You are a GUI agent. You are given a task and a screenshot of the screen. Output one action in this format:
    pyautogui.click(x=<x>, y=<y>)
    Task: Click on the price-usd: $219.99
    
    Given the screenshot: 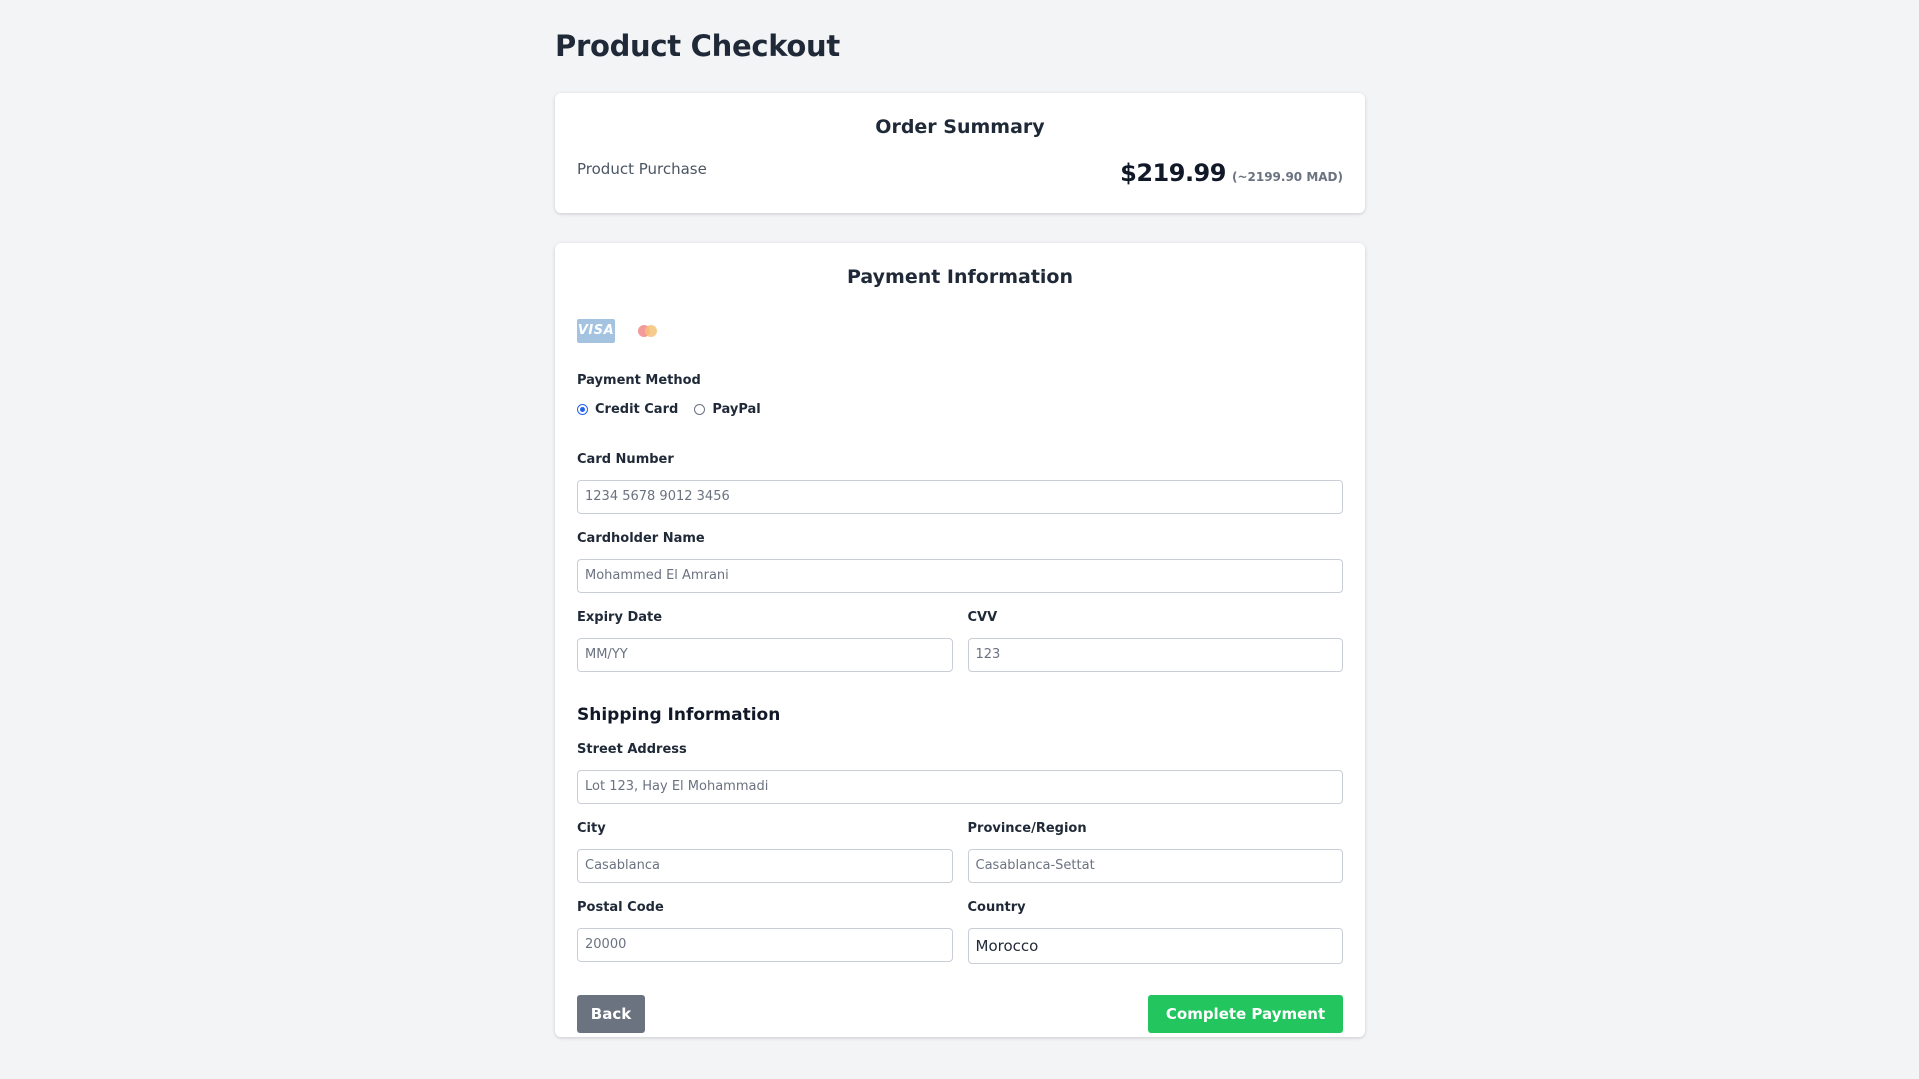 What is the action you would take?
    pyautogui.click(x=1173, y=173)
    